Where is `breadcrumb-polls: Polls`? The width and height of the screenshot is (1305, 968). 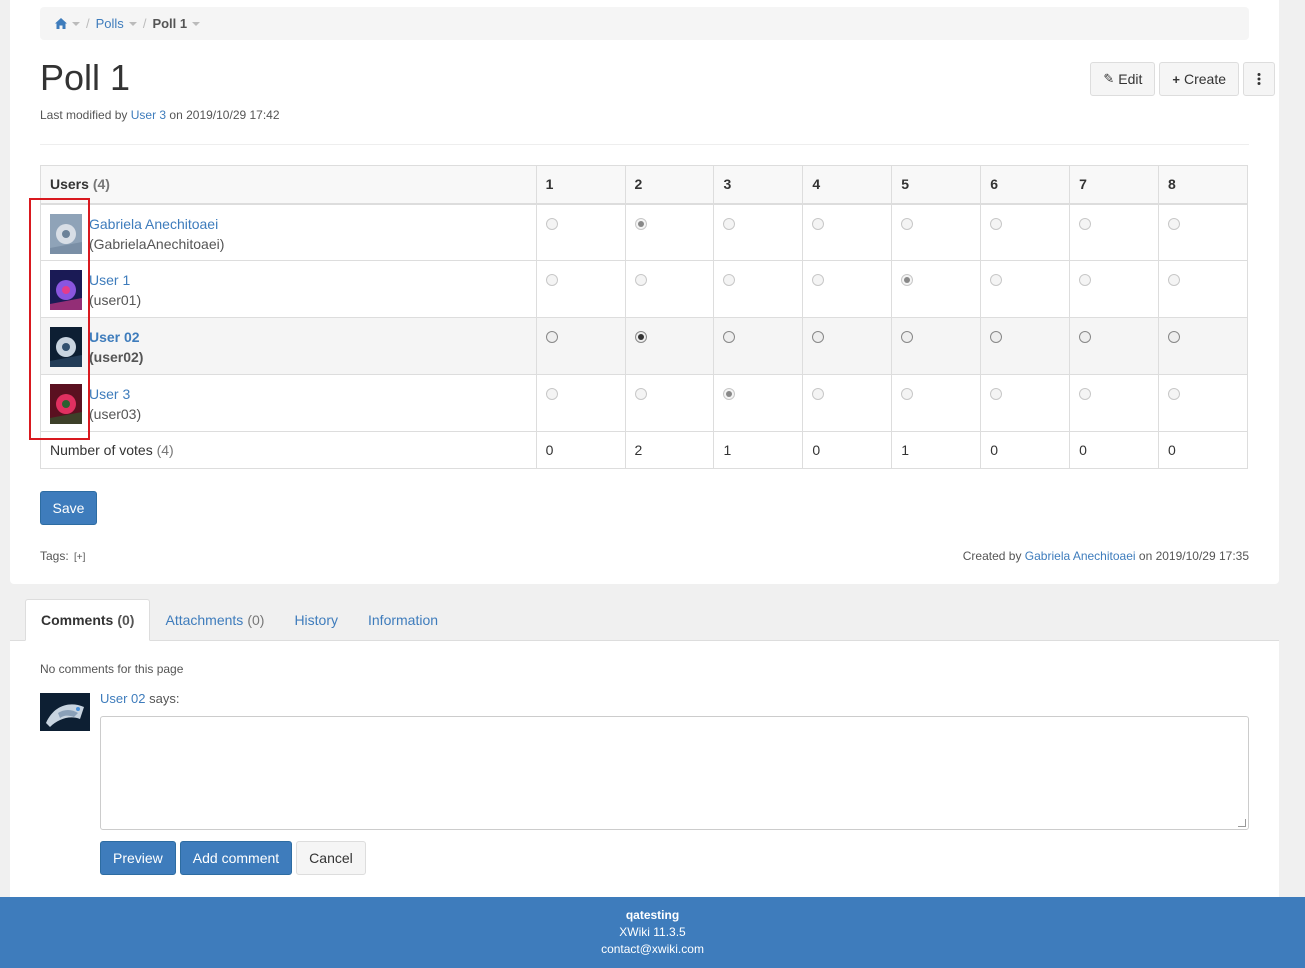 breadcrumb-polls: Polls is located at coordinates (116, 23).